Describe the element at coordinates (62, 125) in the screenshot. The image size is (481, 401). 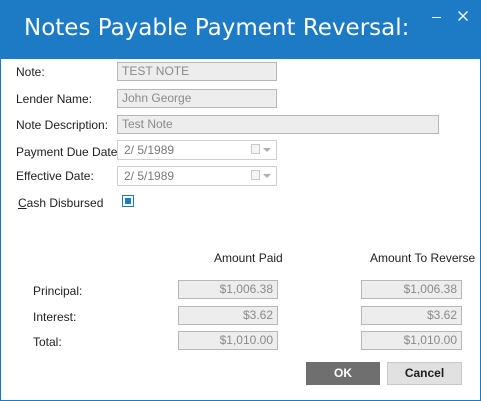
I see `note-description-label: Note Description:` at that location.